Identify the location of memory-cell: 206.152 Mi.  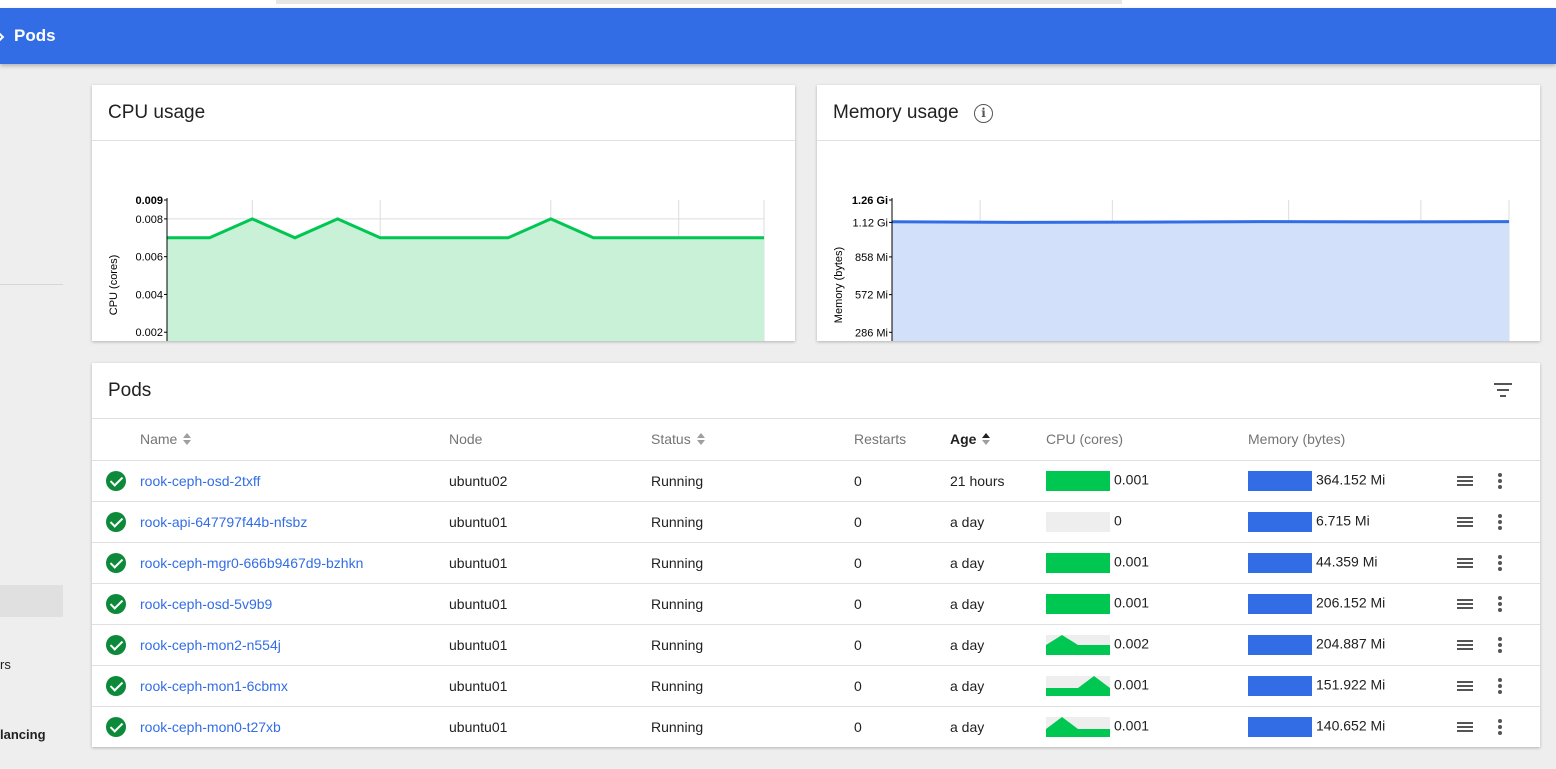
(1352, 604).